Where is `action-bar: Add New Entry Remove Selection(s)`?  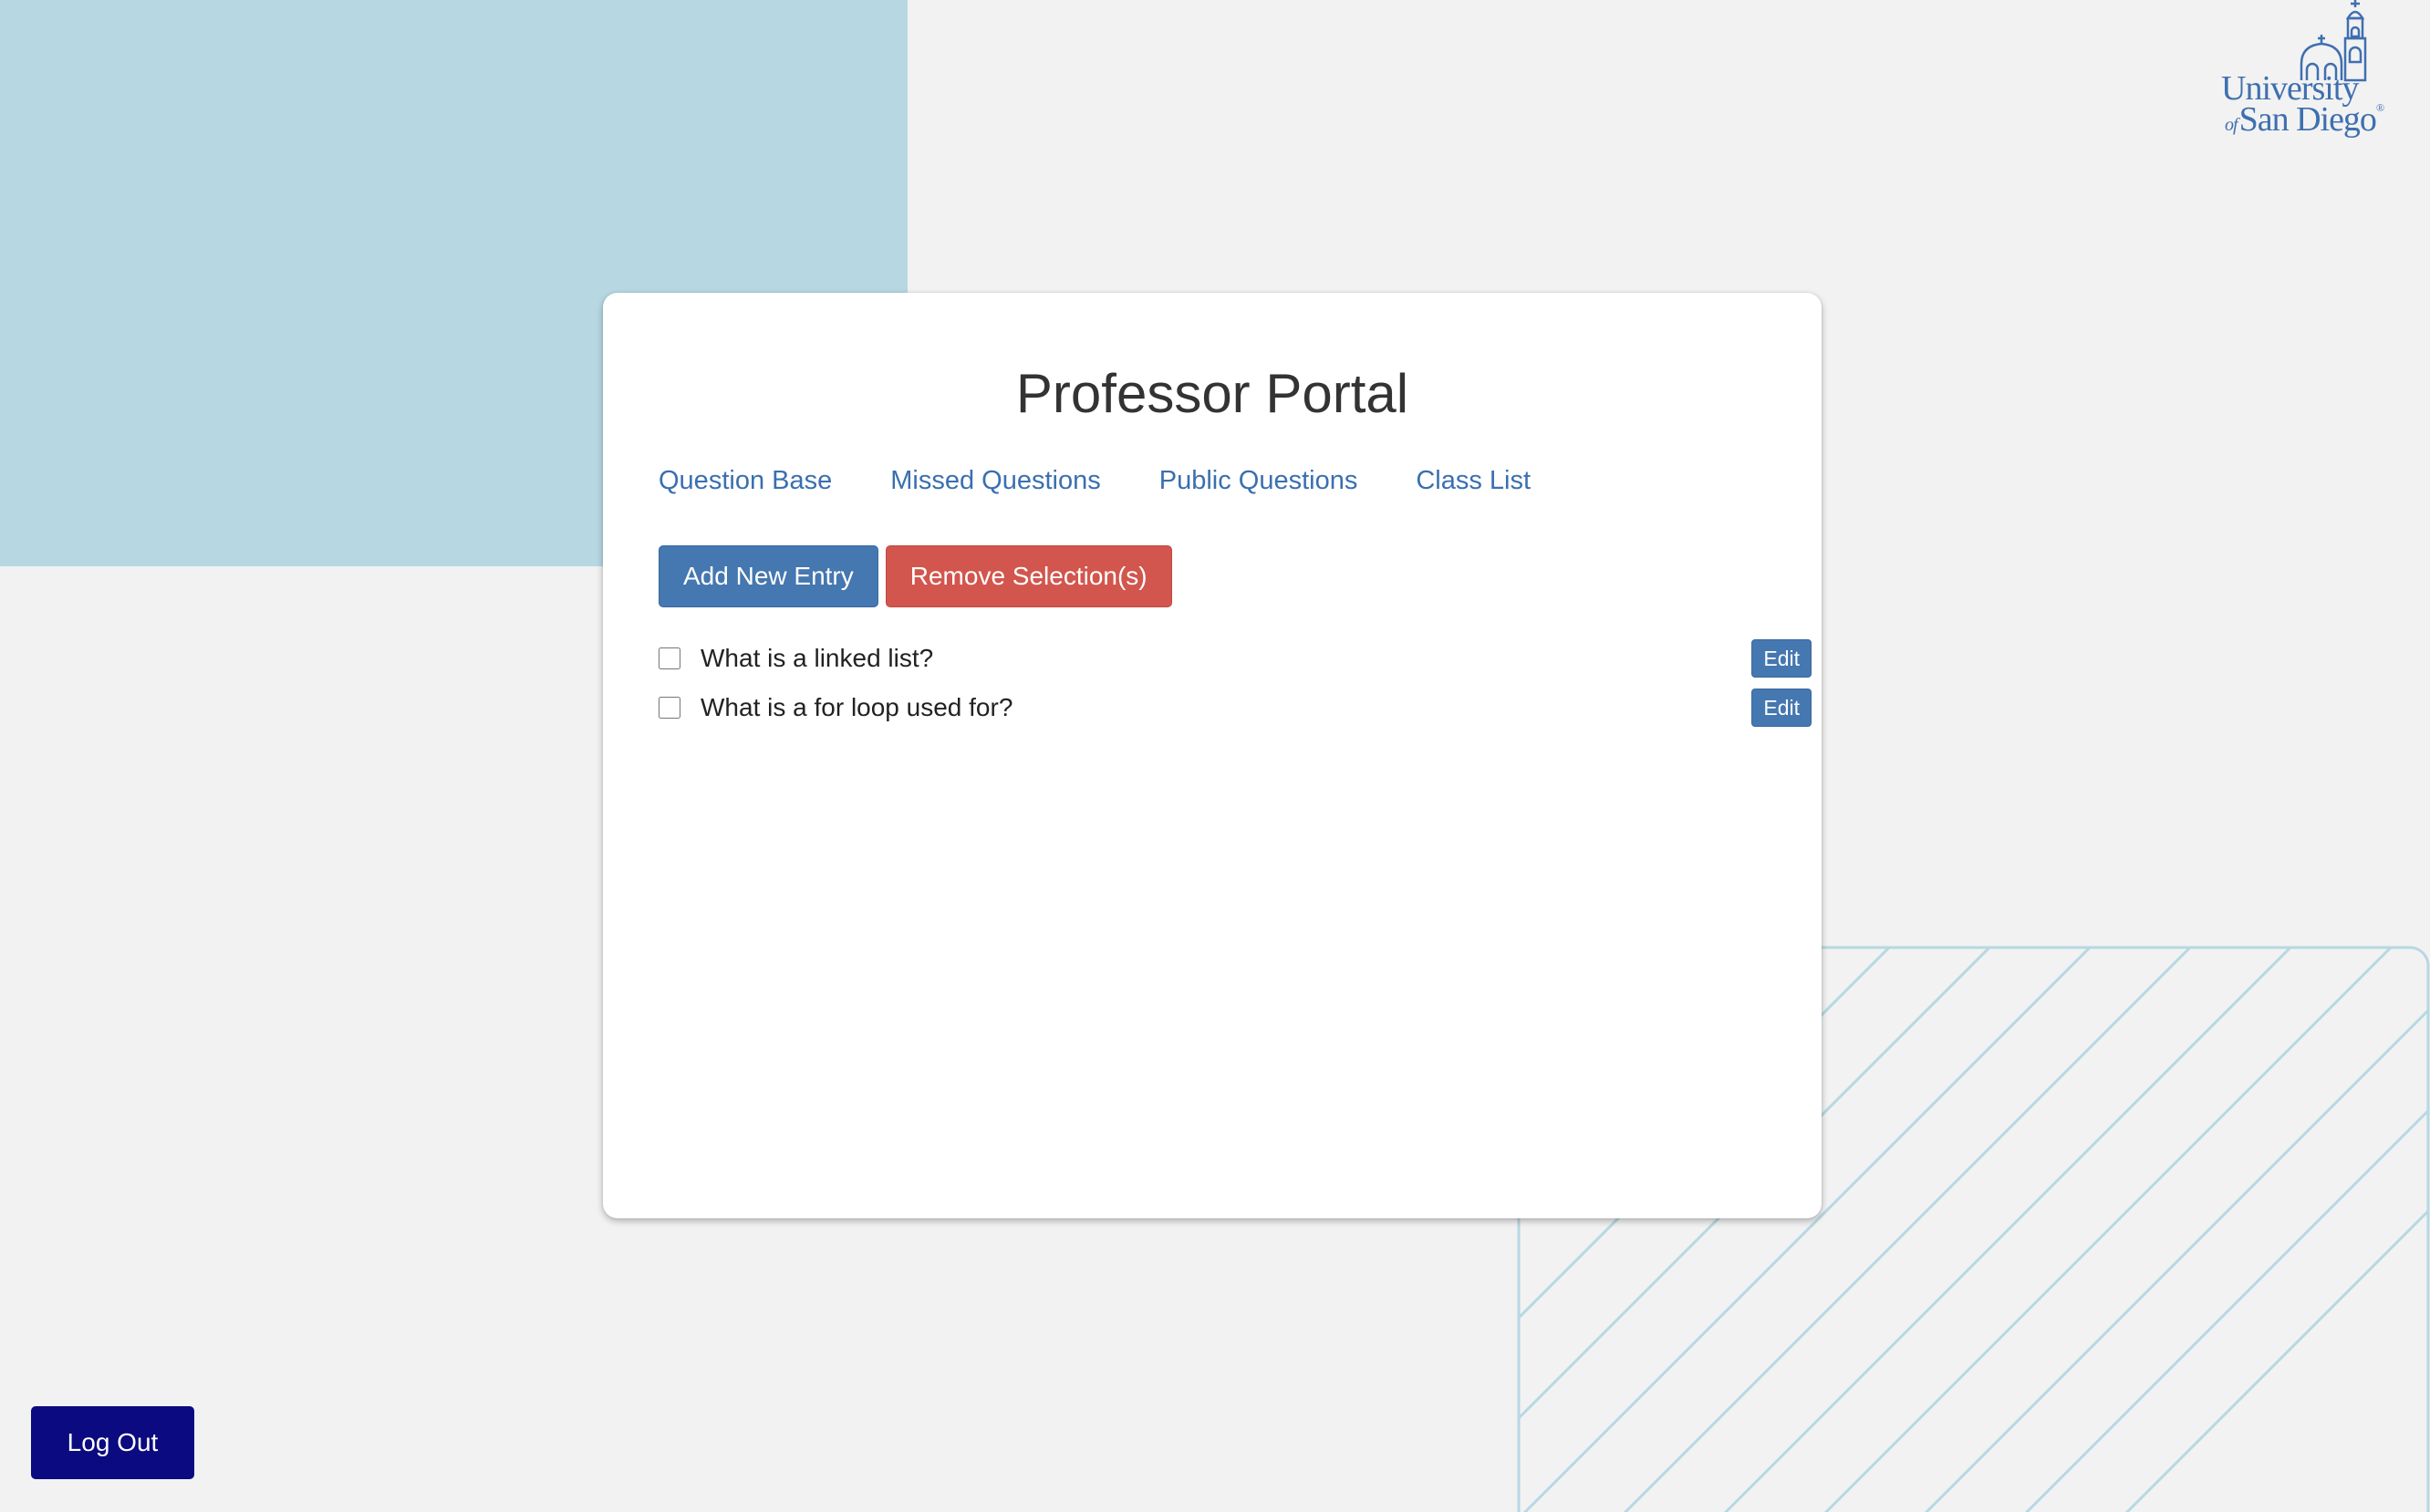
action-bar: Add New Entry Remove Selection(s) is located at coordinates (916, 576).